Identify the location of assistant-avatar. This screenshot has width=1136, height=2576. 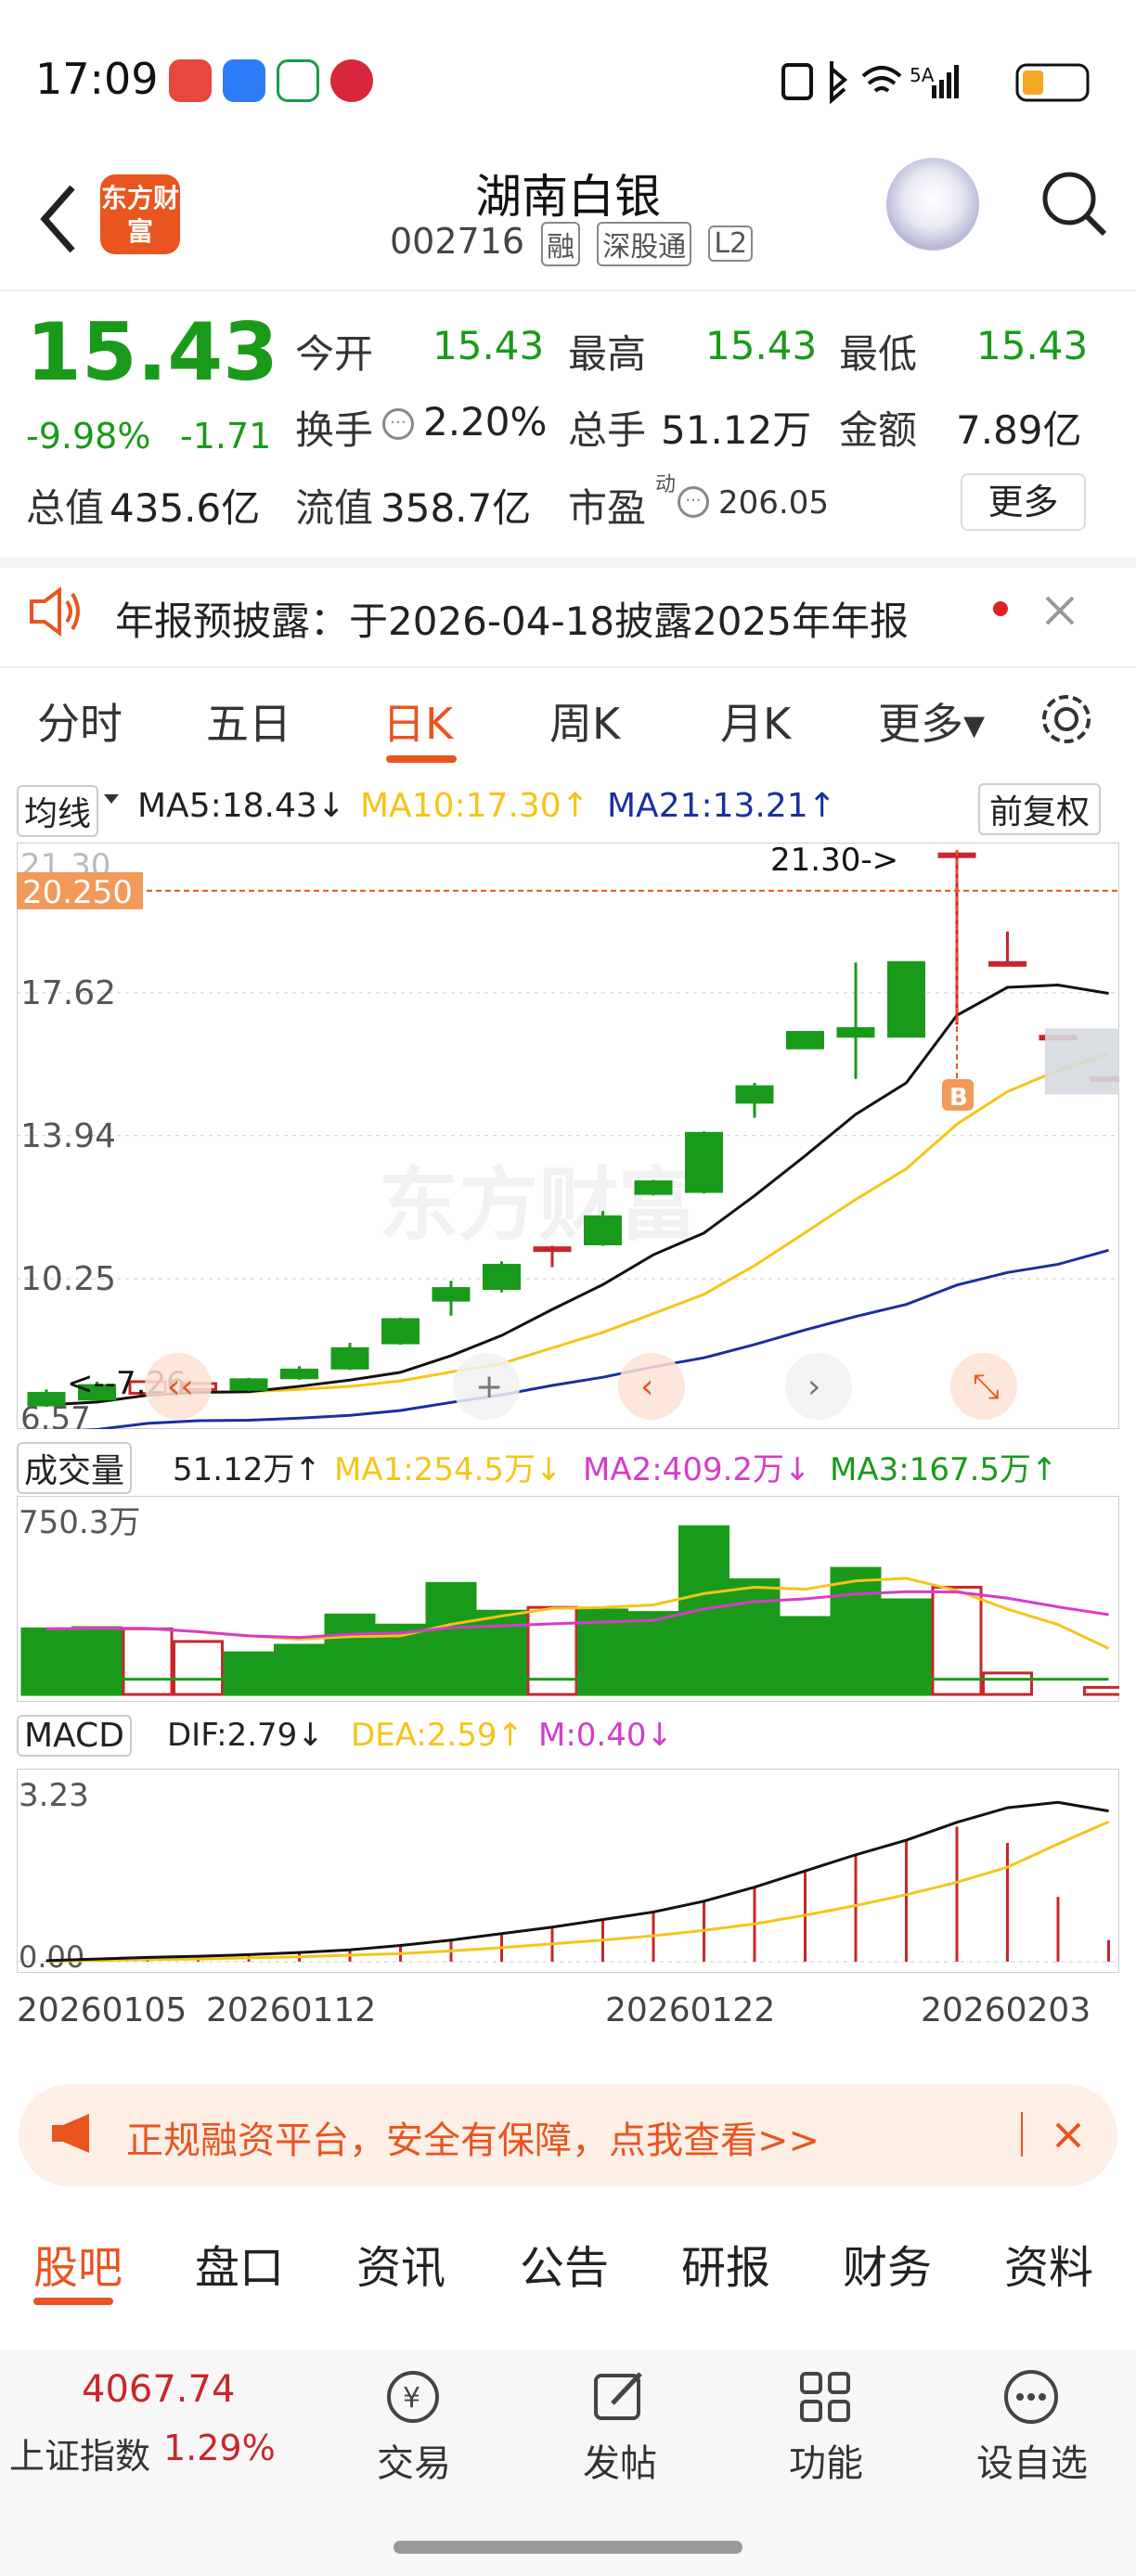
(932, 204).